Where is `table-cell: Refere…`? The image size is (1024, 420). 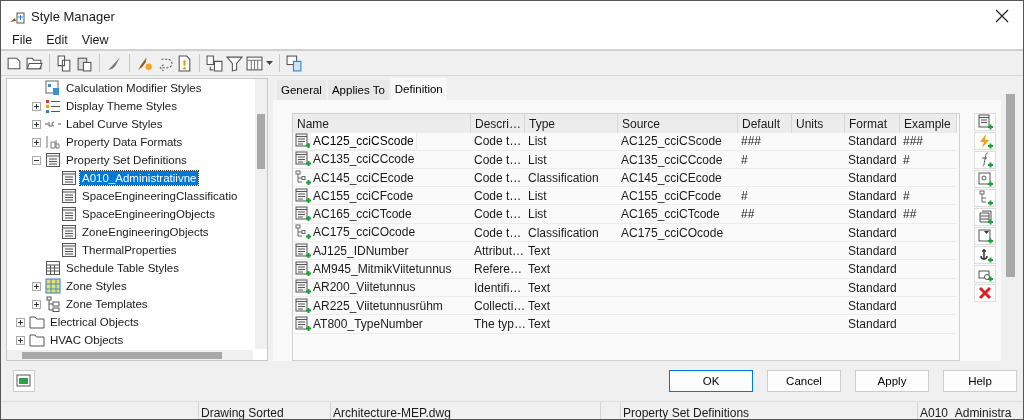
table-cell: Refere… is located at coordinates (498, 269).